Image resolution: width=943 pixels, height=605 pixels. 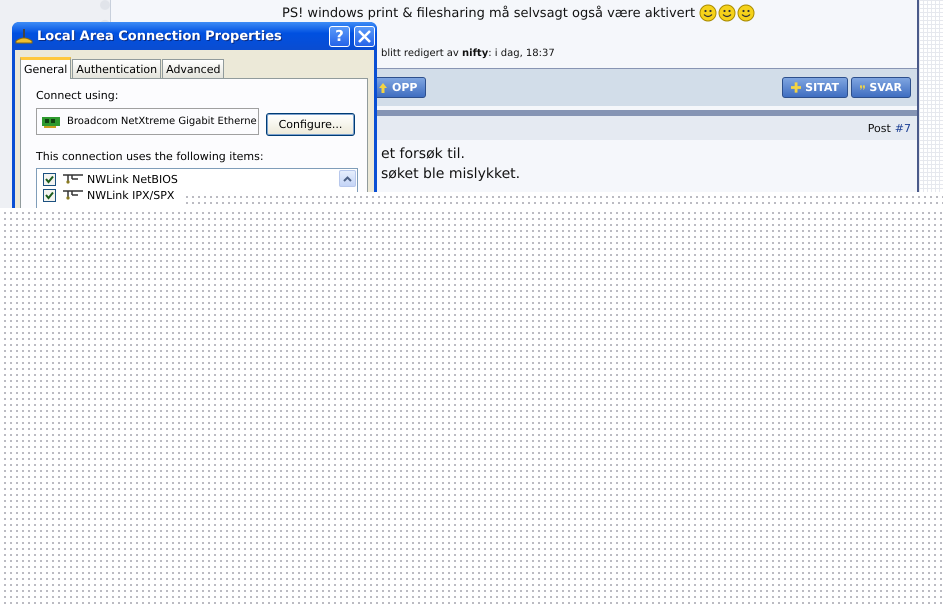 What do you see at coordinates (117, 68) in the screenshot?
I see `tab: Authentication` at bounding box center [117, 68].